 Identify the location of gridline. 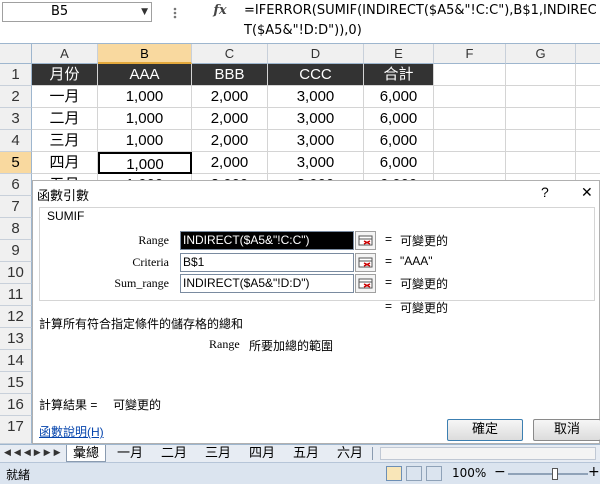
(505, 122).